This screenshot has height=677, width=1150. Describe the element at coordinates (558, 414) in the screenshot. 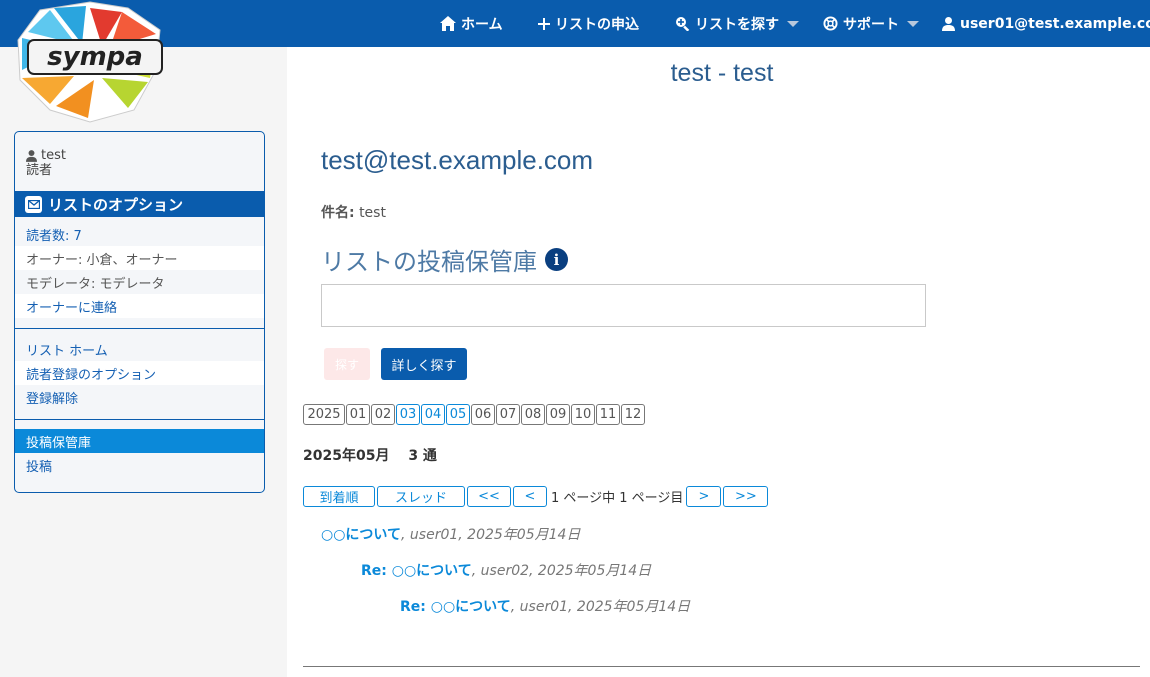

I see `month-button: 09` at that location.